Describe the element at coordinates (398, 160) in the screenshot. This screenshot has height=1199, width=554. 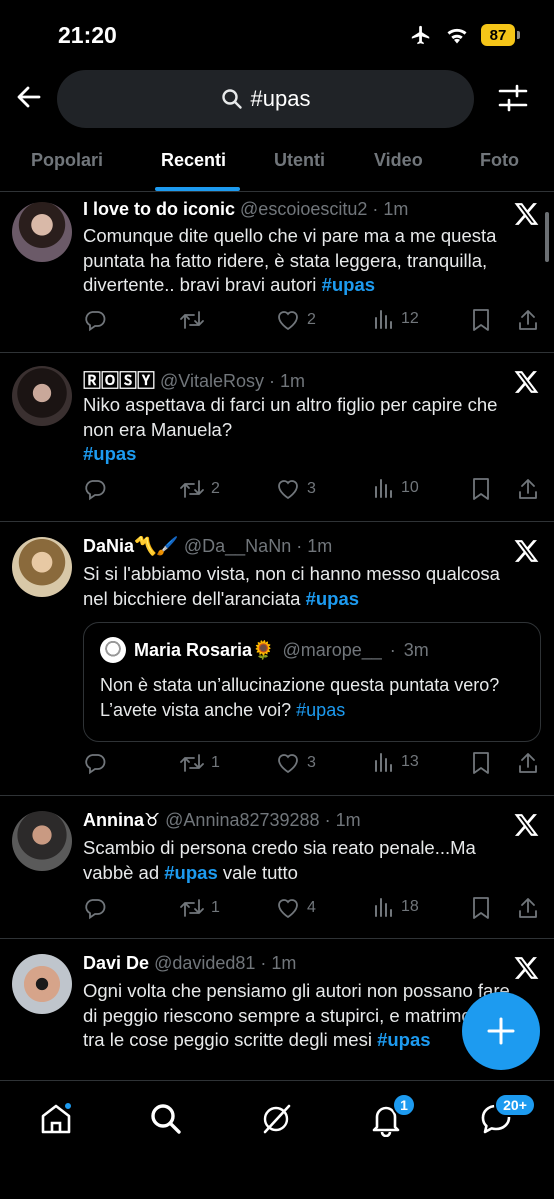
I see `tab-video: Video` at that location.